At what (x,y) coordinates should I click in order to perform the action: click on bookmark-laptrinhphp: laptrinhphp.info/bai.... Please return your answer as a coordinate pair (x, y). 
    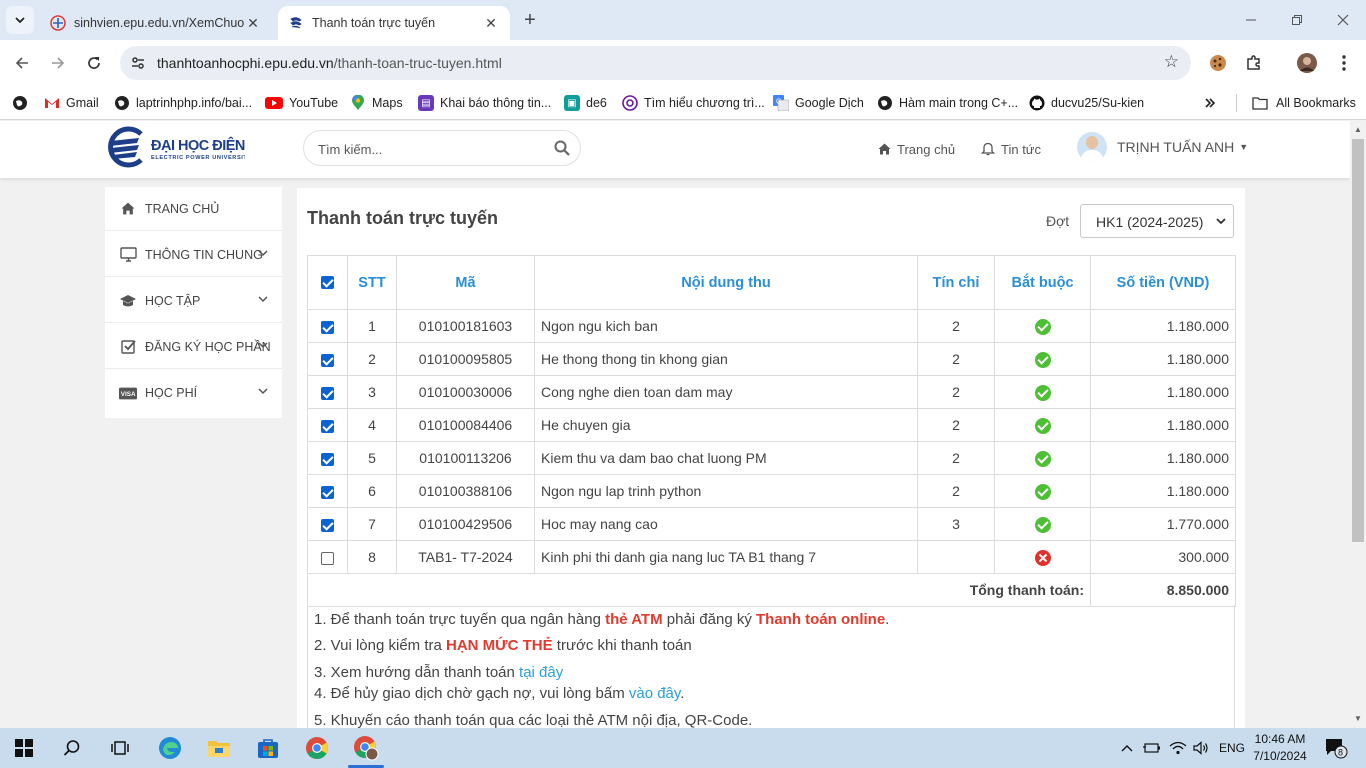
    Looking at the image, I should click on (183, 103).